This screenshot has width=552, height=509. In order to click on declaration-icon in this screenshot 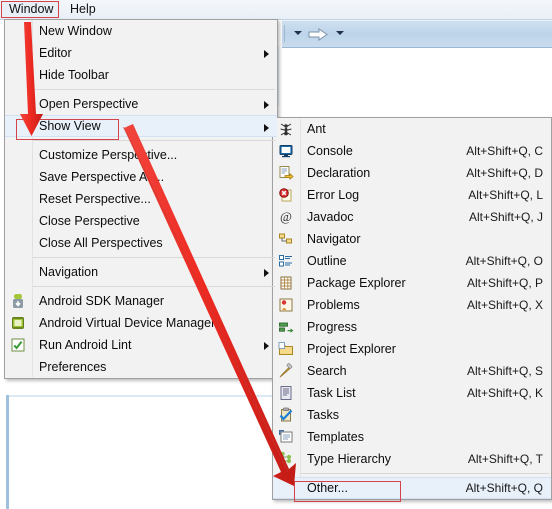, I will do `click(286, 173)`.